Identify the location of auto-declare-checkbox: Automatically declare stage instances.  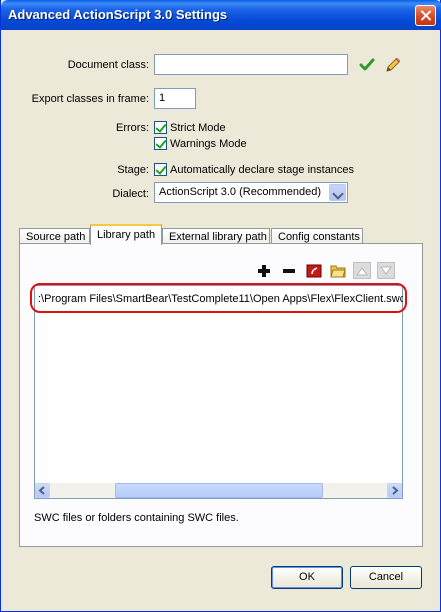
(254, 169).